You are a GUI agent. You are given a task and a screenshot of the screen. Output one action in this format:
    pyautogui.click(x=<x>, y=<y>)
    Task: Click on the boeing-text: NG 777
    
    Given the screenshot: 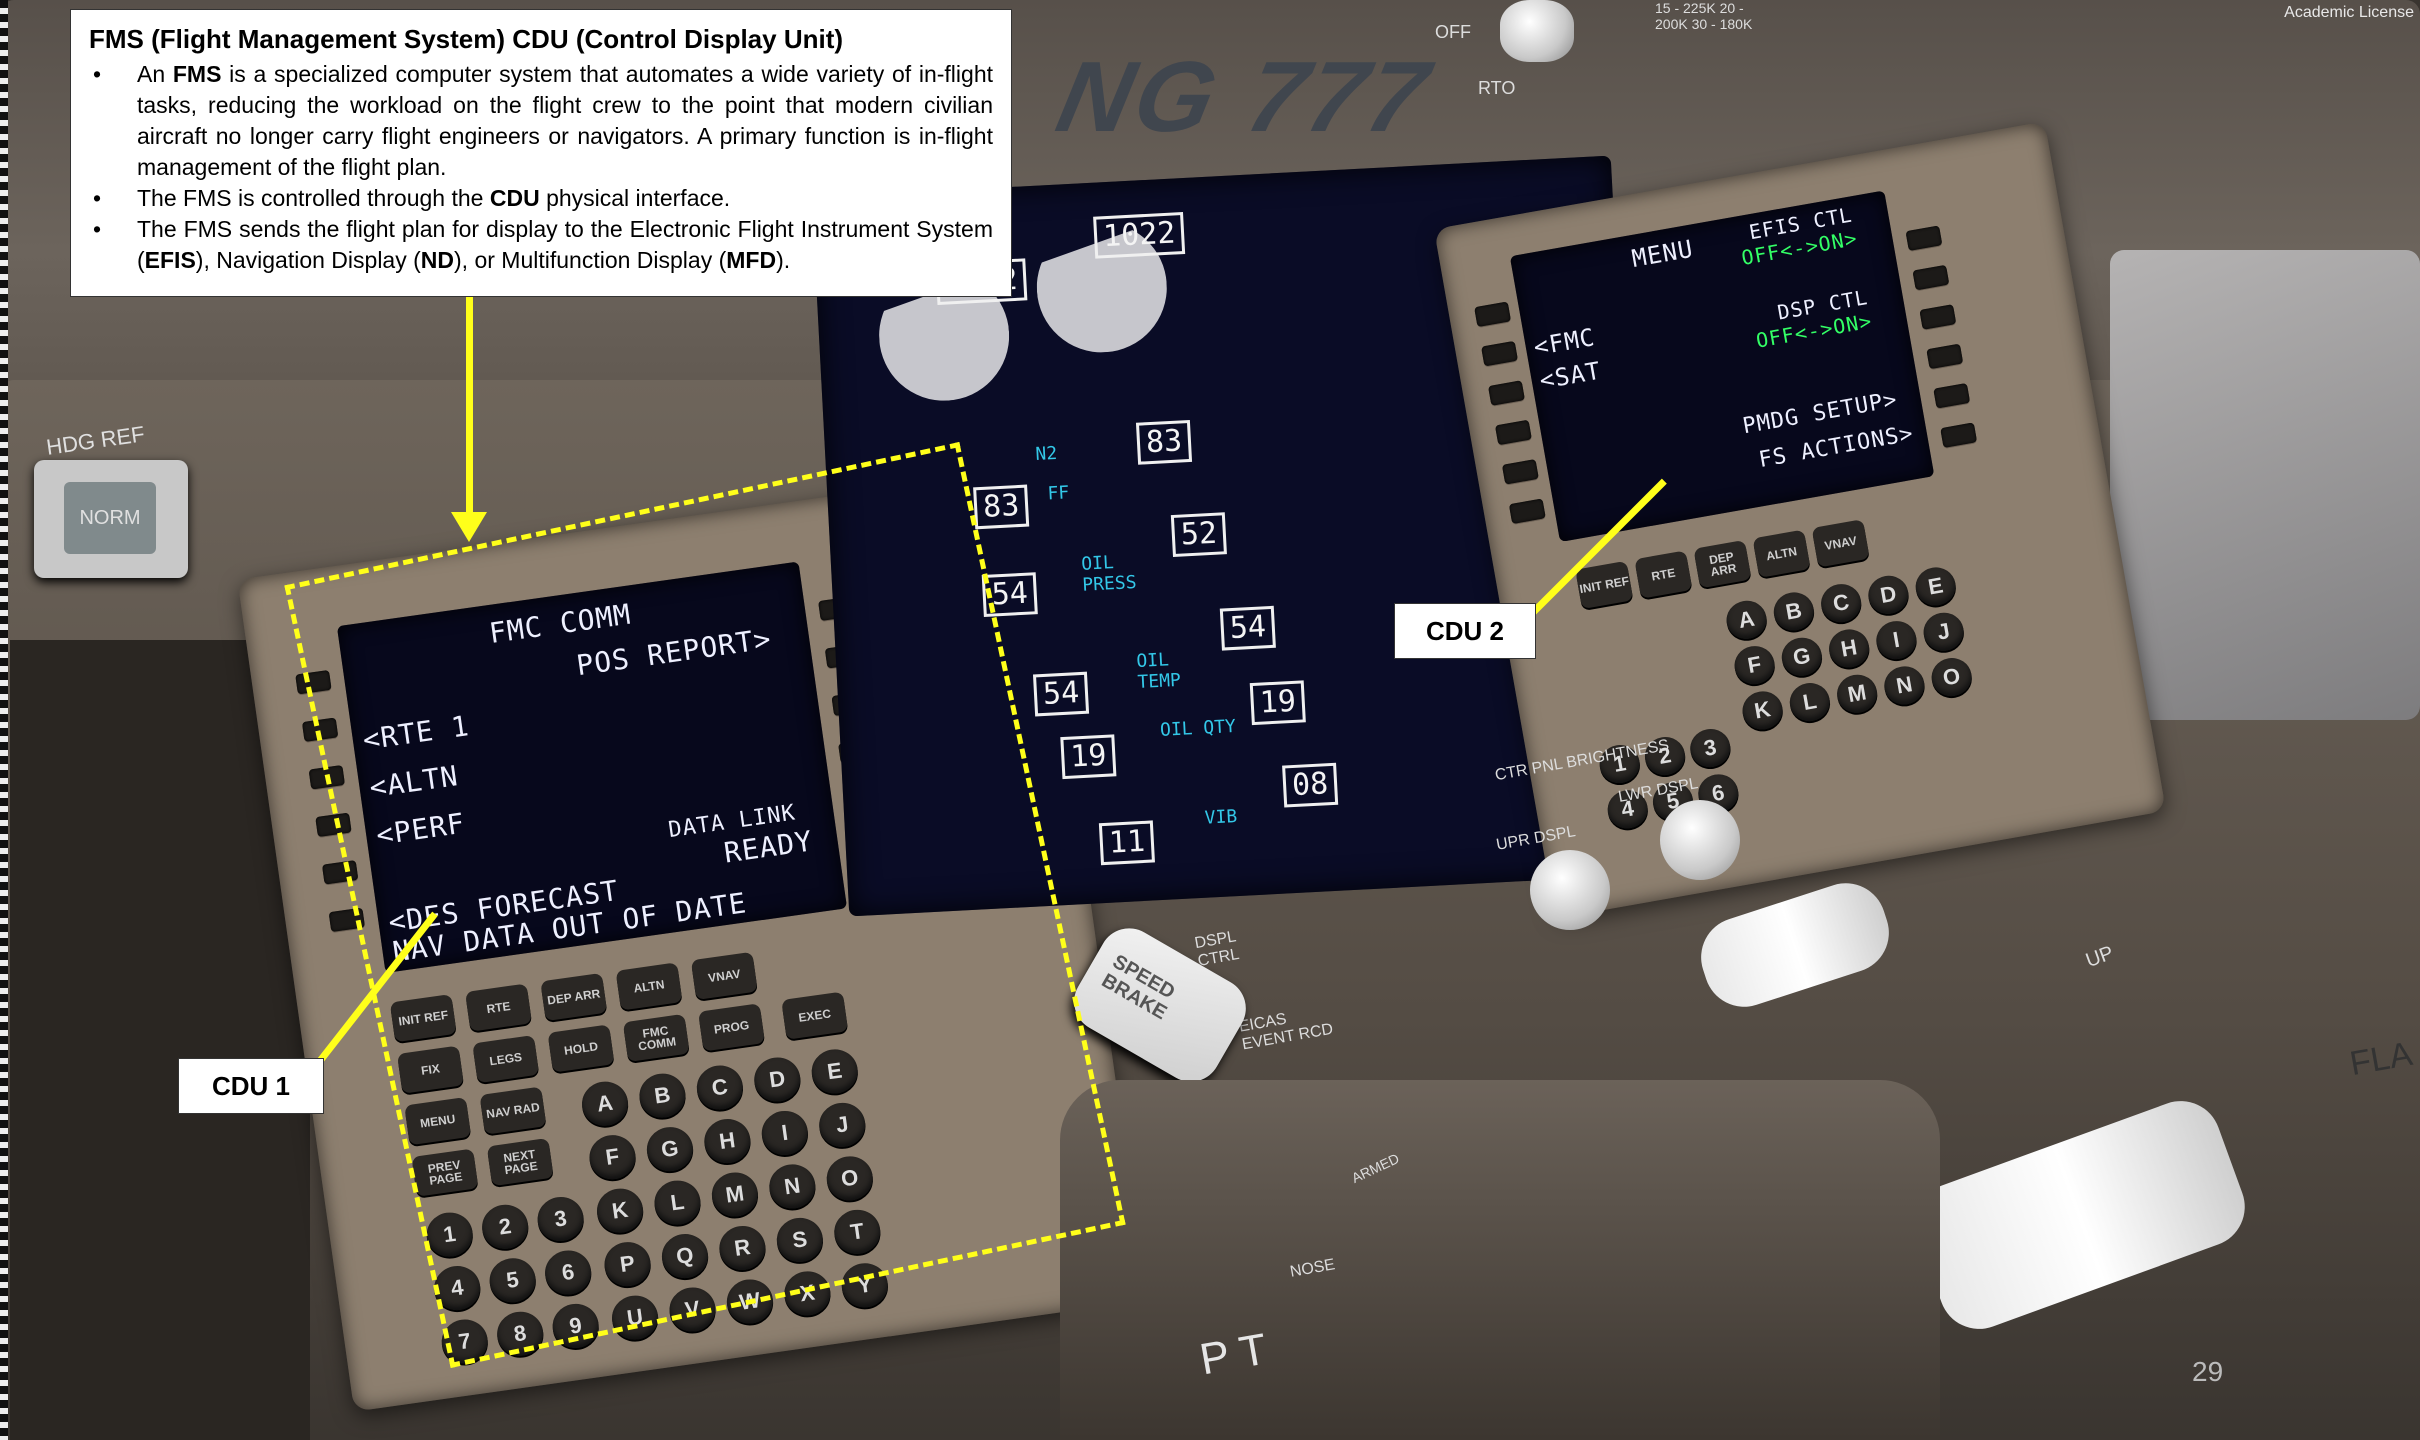 What is the action you would take?
    pyautogui.click(x=1244, y=97)
    